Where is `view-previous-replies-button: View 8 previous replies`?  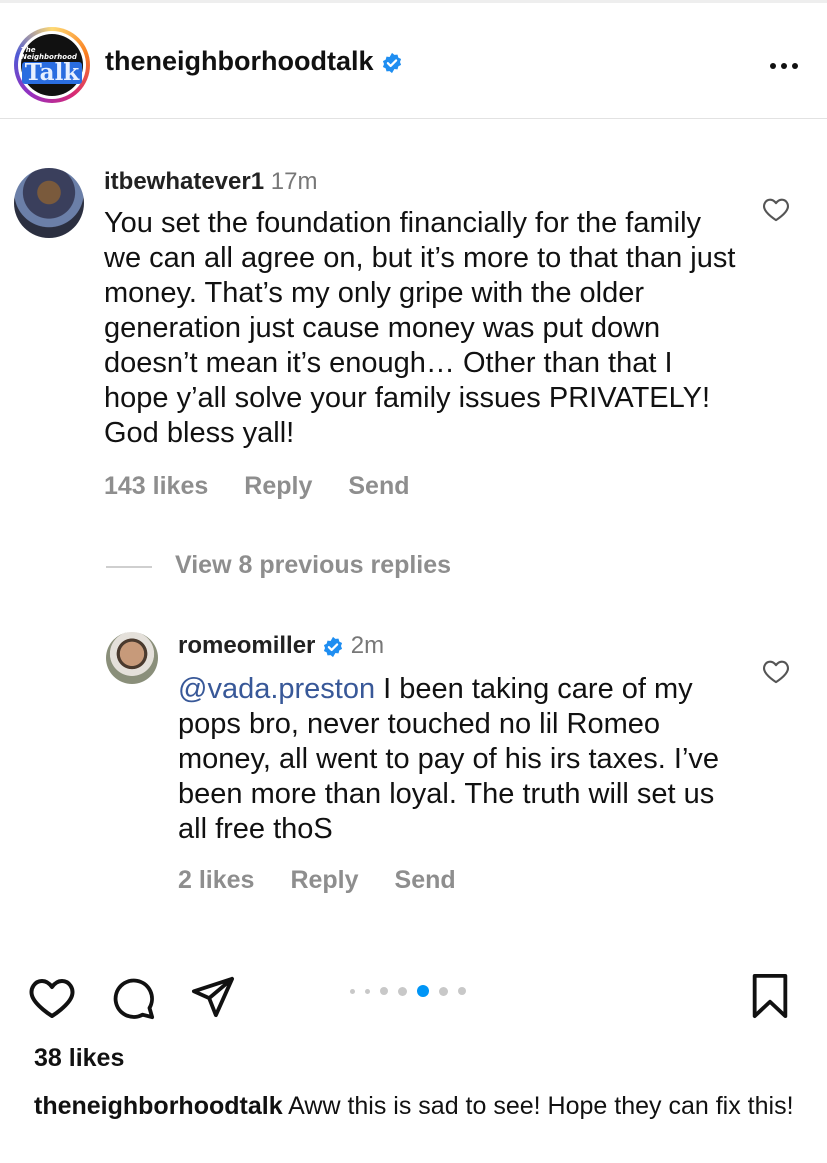
view-previous-replies-button: View 8 previous replies is located at coordinates (313, 565).